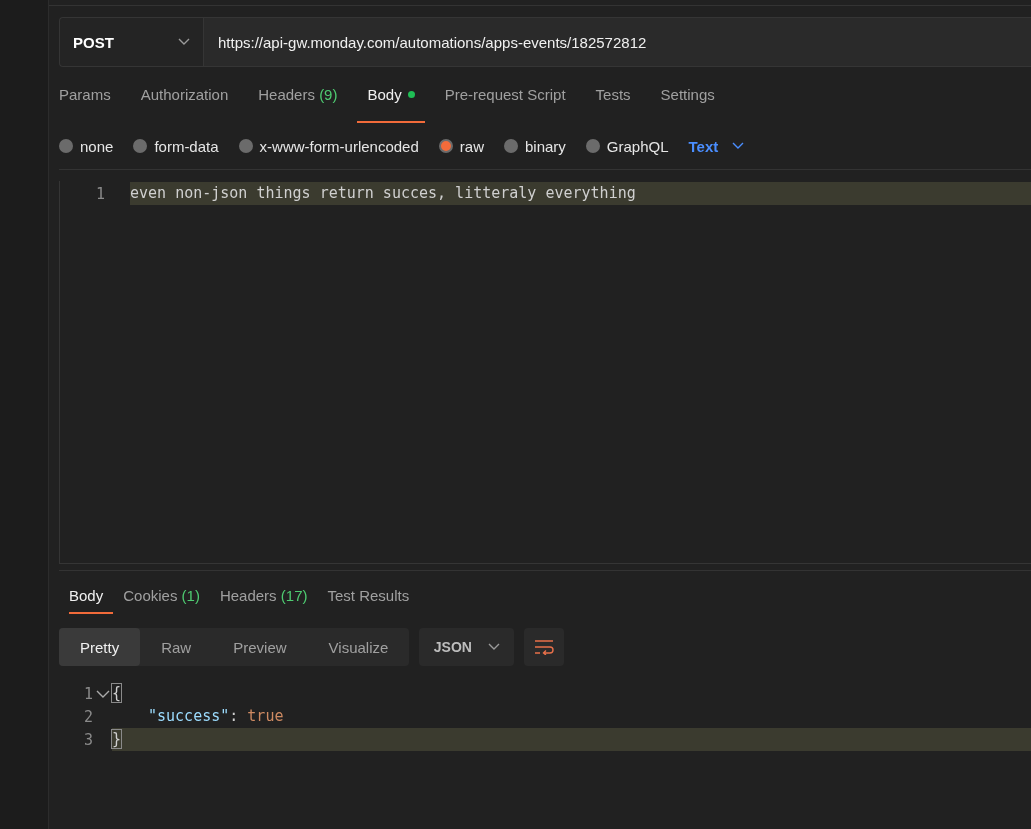 The width and height of the screenshot is (1031, 829). Describe the element at coordinates (91, 596) in the screenshot. I see `response-tab: Body` at that location.